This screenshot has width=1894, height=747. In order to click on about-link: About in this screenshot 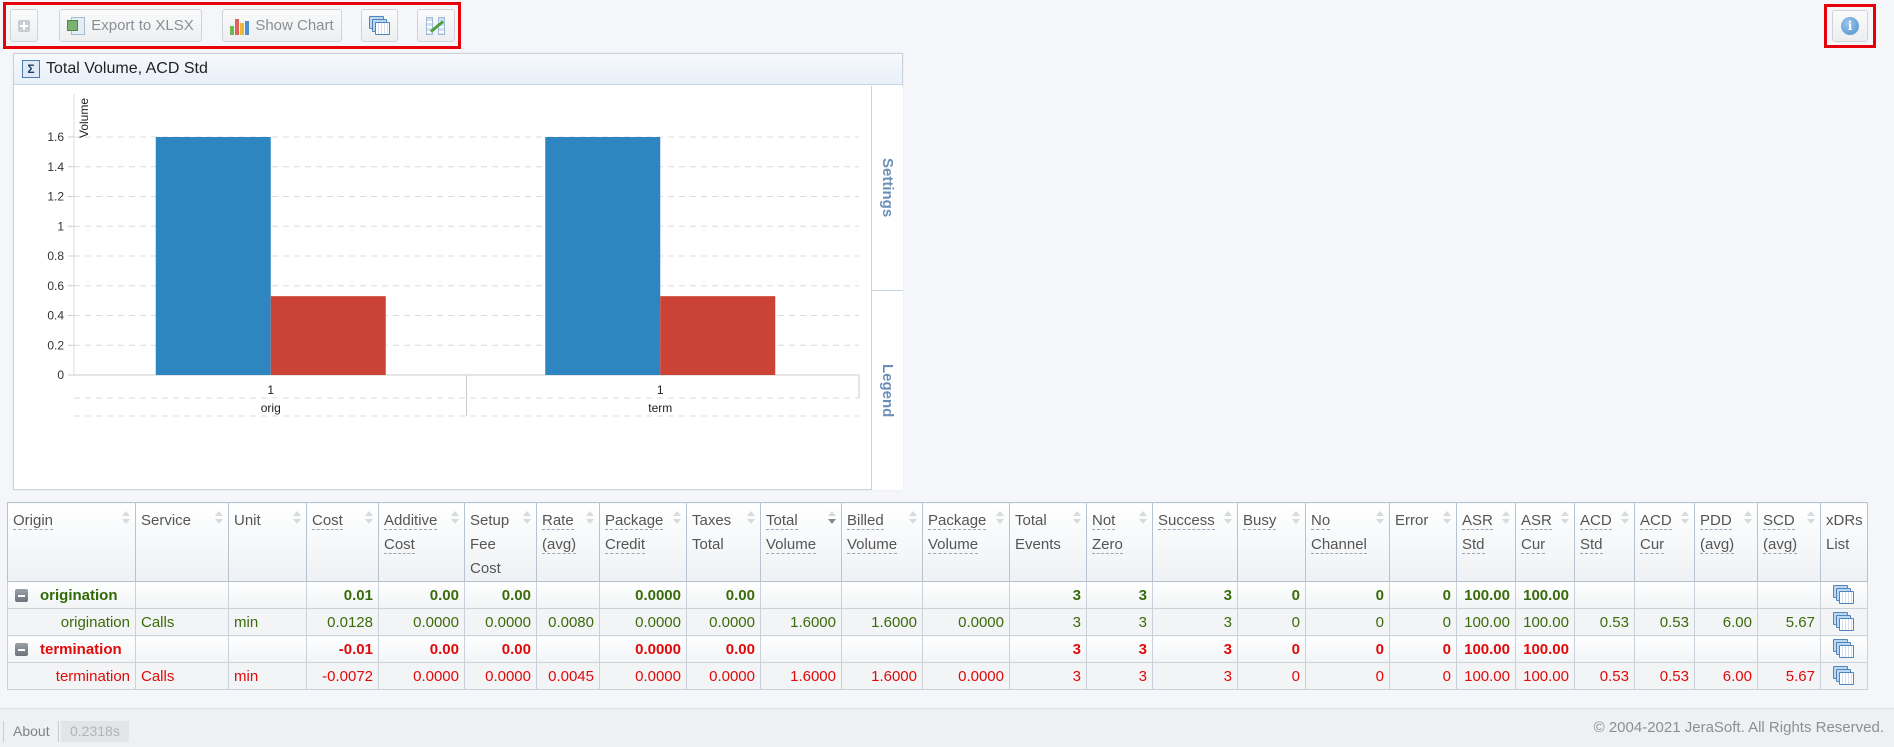, I will do `click(31, 731)`.